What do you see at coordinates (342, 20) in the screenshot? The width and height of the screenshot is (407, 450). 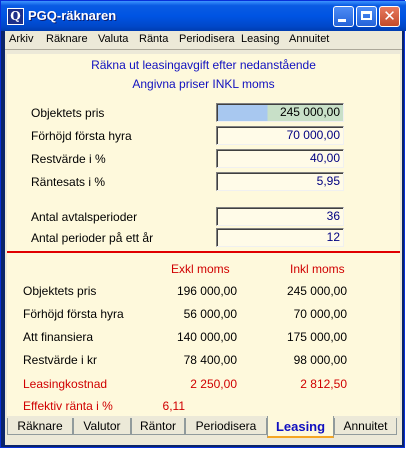 I see `minimize-icon` at bounding box center [342, 20].